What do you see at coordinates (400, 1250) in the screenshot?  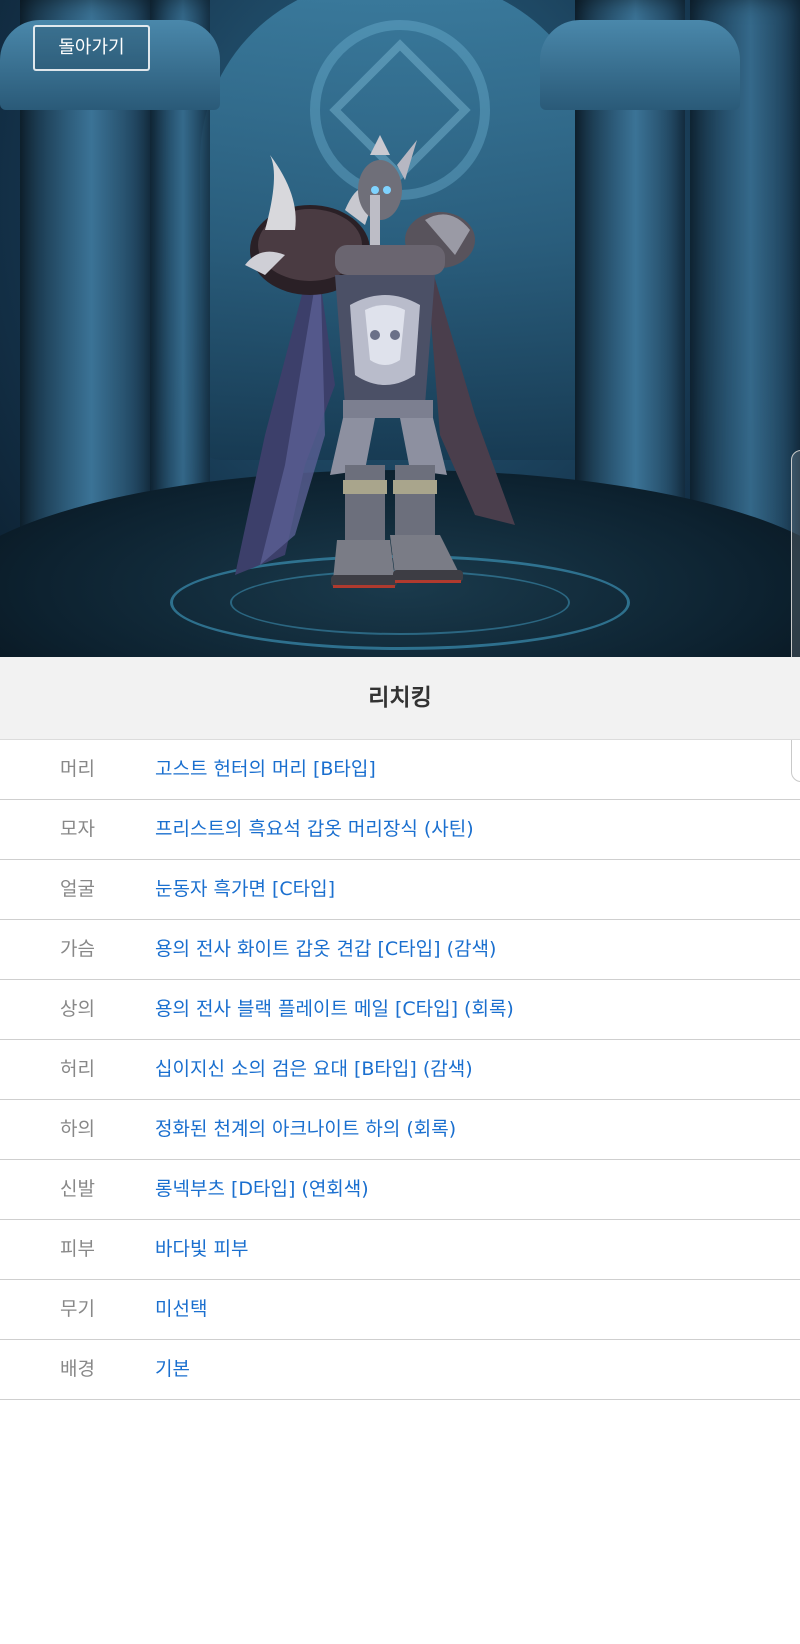 I see `equipment-row-skin: 피부 바다빛 피부` at bounding box center [400, 1250].